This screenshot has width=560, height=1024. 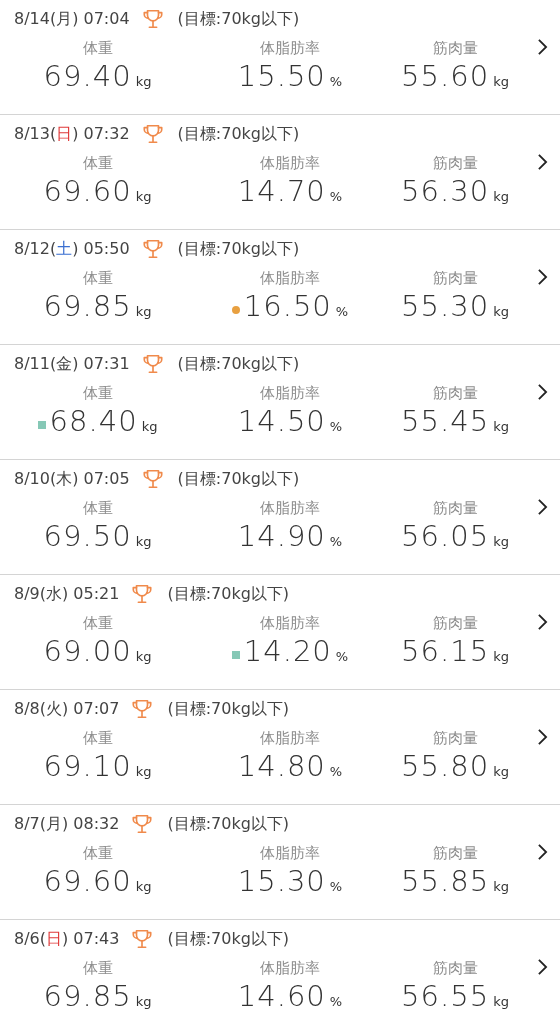 What do you see at coordinates (287, 651) in the screenshot?
I see `metric-value: 14.20` at bounding box center [287, 651].